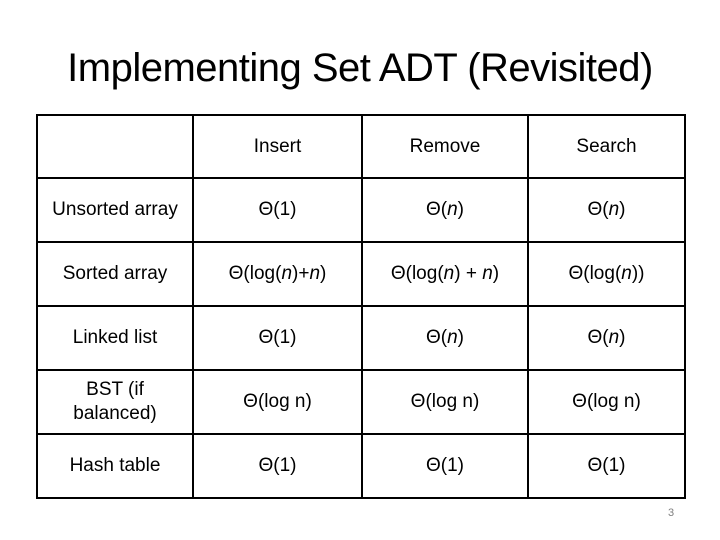  Describe the element at coordinates (115, 466) in the screenshot. I see `row-label: Hash table` at that location.